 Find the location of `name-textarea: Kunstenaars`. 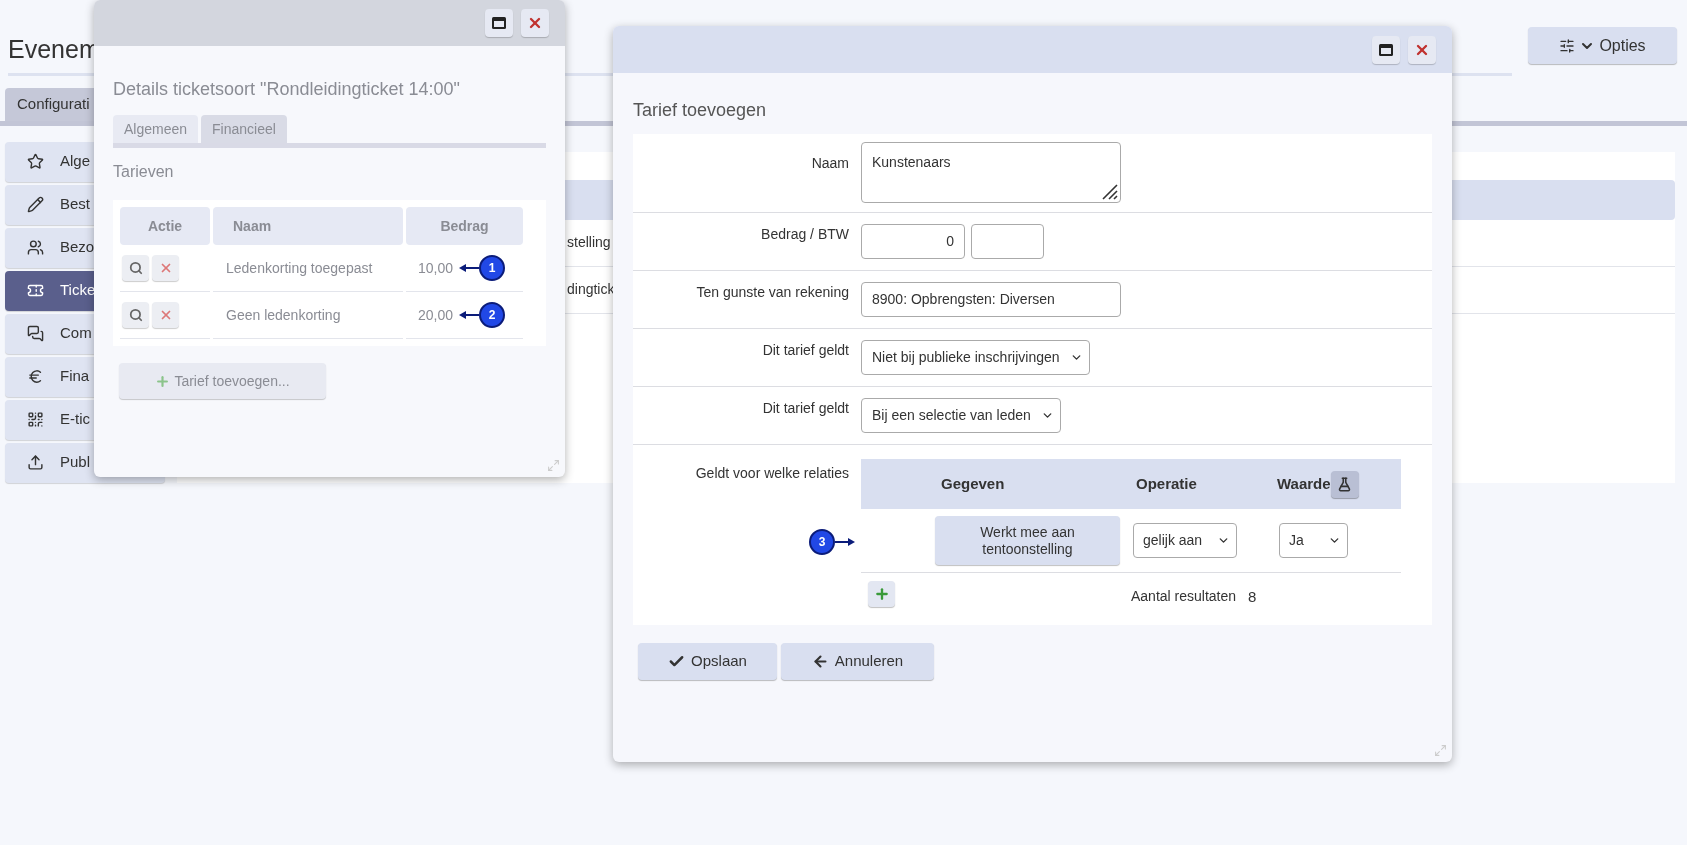

name-textarea: Kunstenaars is located at coordinates (991, 172).